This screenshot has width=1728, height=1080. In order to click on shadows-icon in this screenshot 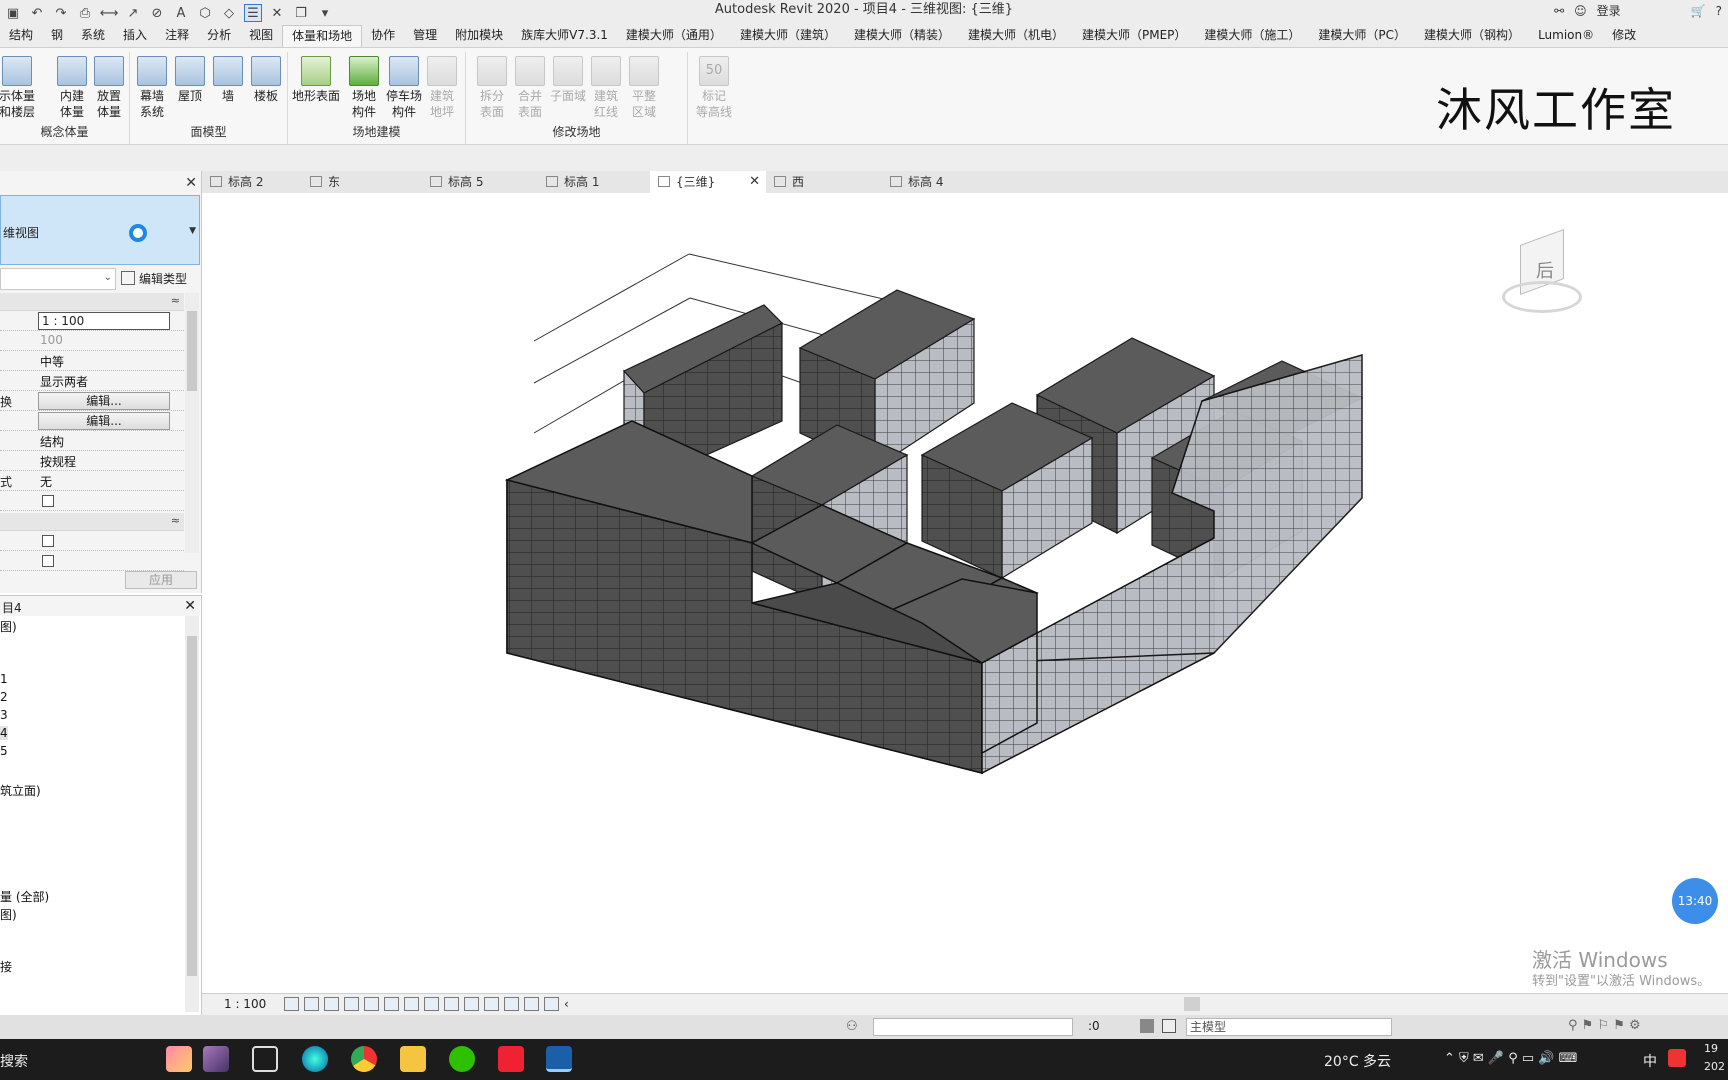, I will do `click(351, 1004)`.